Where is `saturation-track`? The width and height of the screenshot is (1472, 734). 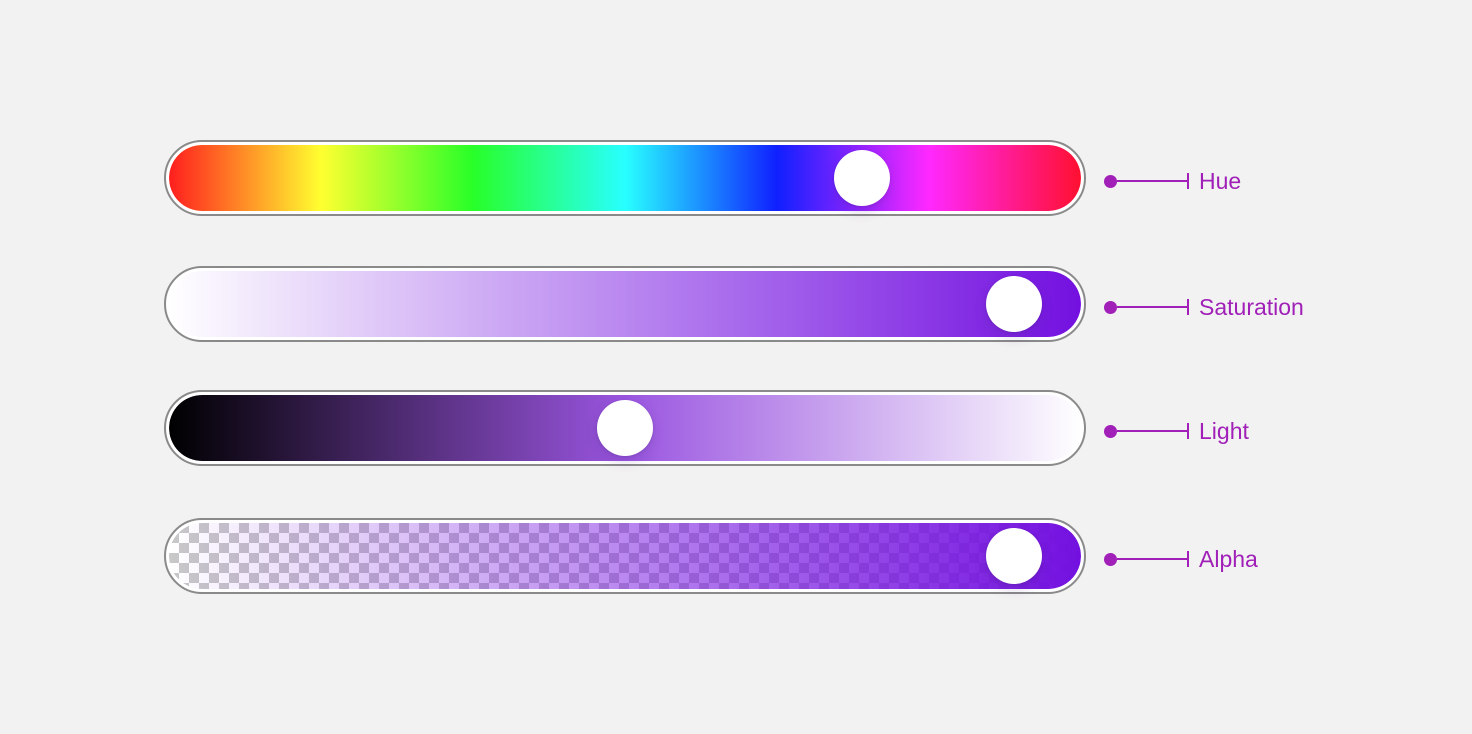 saturation-track is located at coordinates (625, 304).